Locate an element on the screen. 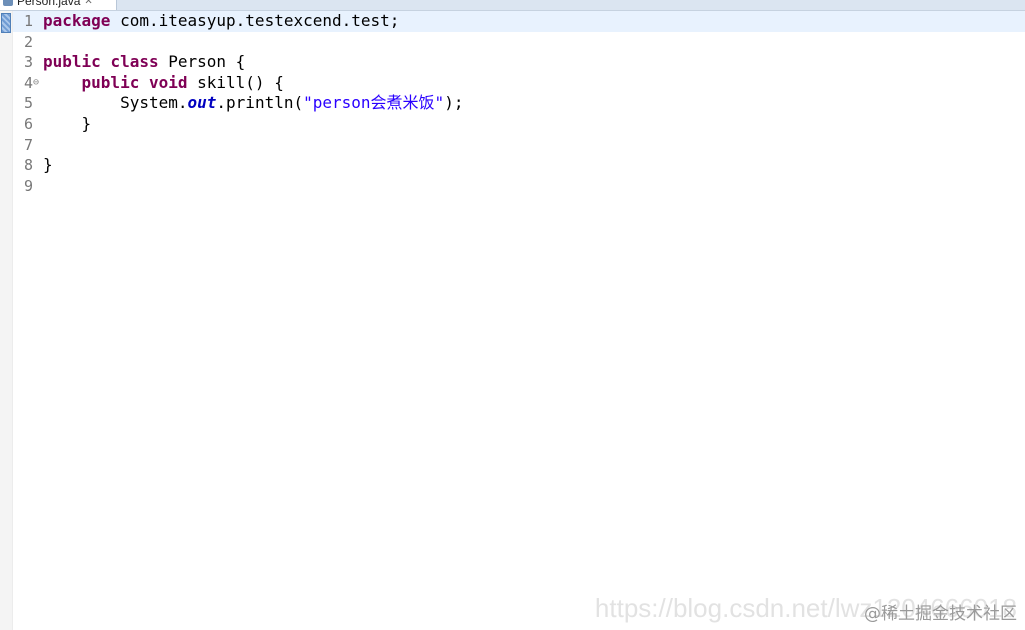  code-text: System.out.println("person会煮米饭"); is located at coordinates (534, 103).